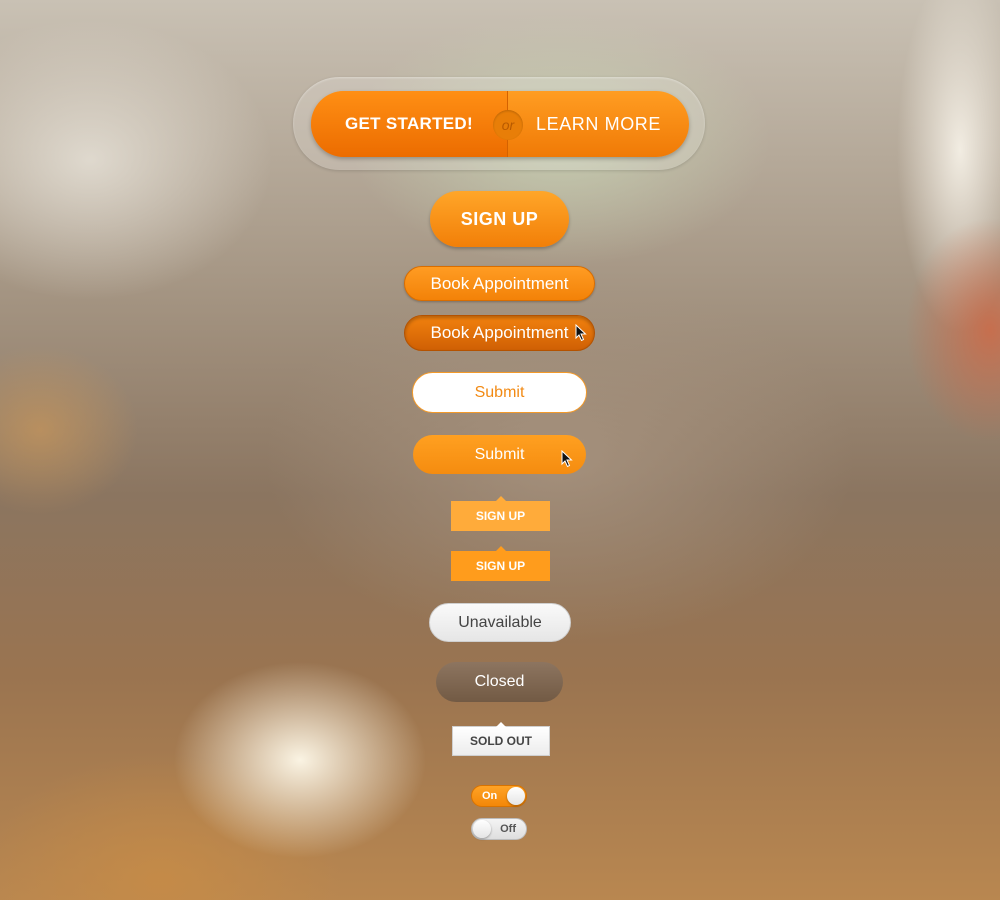 Image resolution: width=1000 pixels, height=900 pixels. I want to click on submit-button-outline: Submit, so click(499, 392).